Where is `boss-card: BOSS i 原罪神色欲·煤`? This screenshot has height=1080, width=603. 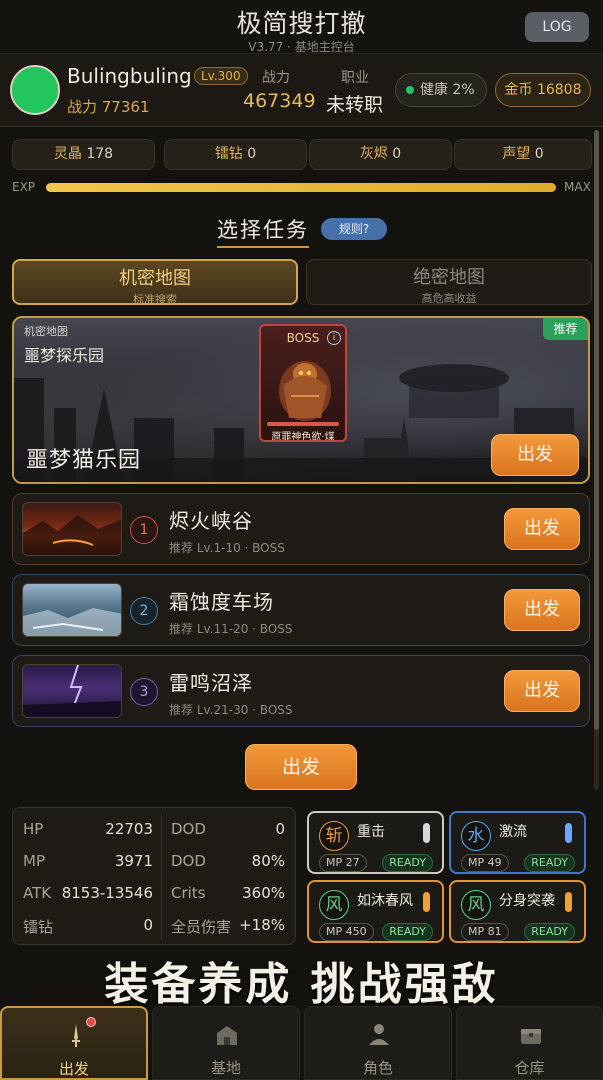
boss-card: BOSS i 原罪神色欲·煤 is located at coordinates (303, 383).